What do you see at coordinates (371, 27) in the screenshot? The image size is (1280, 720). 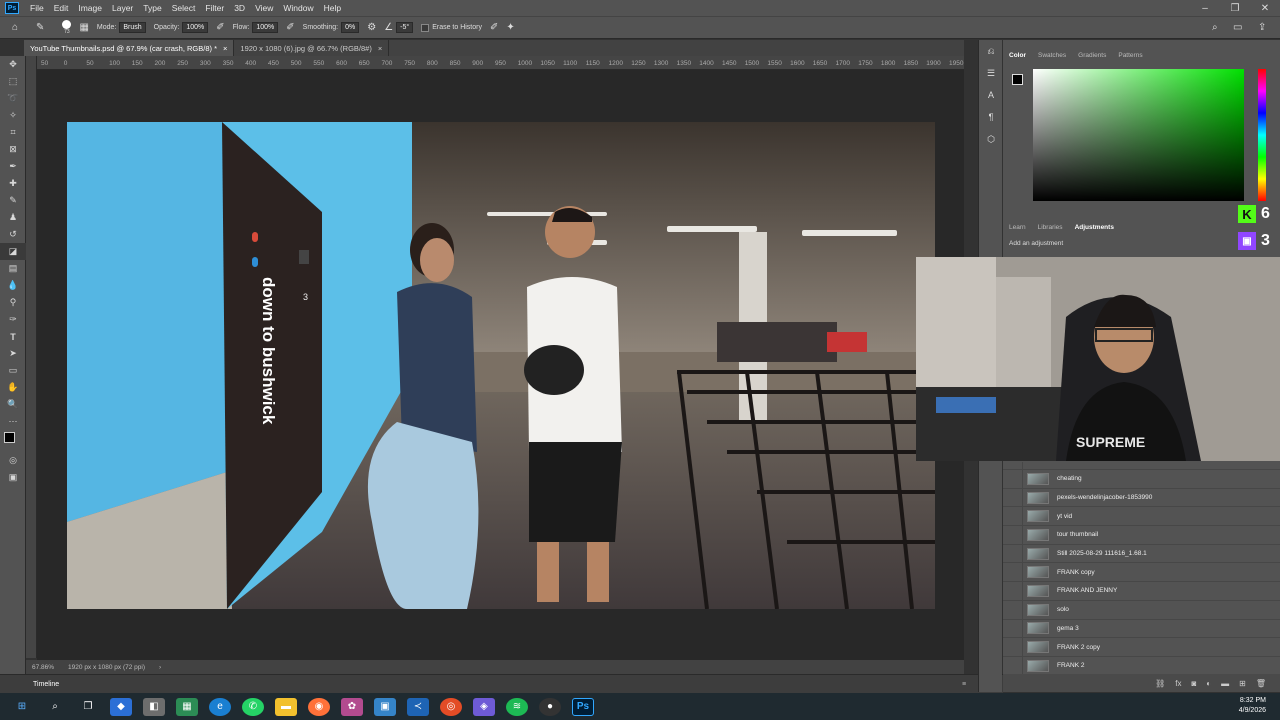 I see `gear-icon: ⚙` at bounding box center [371, 27].